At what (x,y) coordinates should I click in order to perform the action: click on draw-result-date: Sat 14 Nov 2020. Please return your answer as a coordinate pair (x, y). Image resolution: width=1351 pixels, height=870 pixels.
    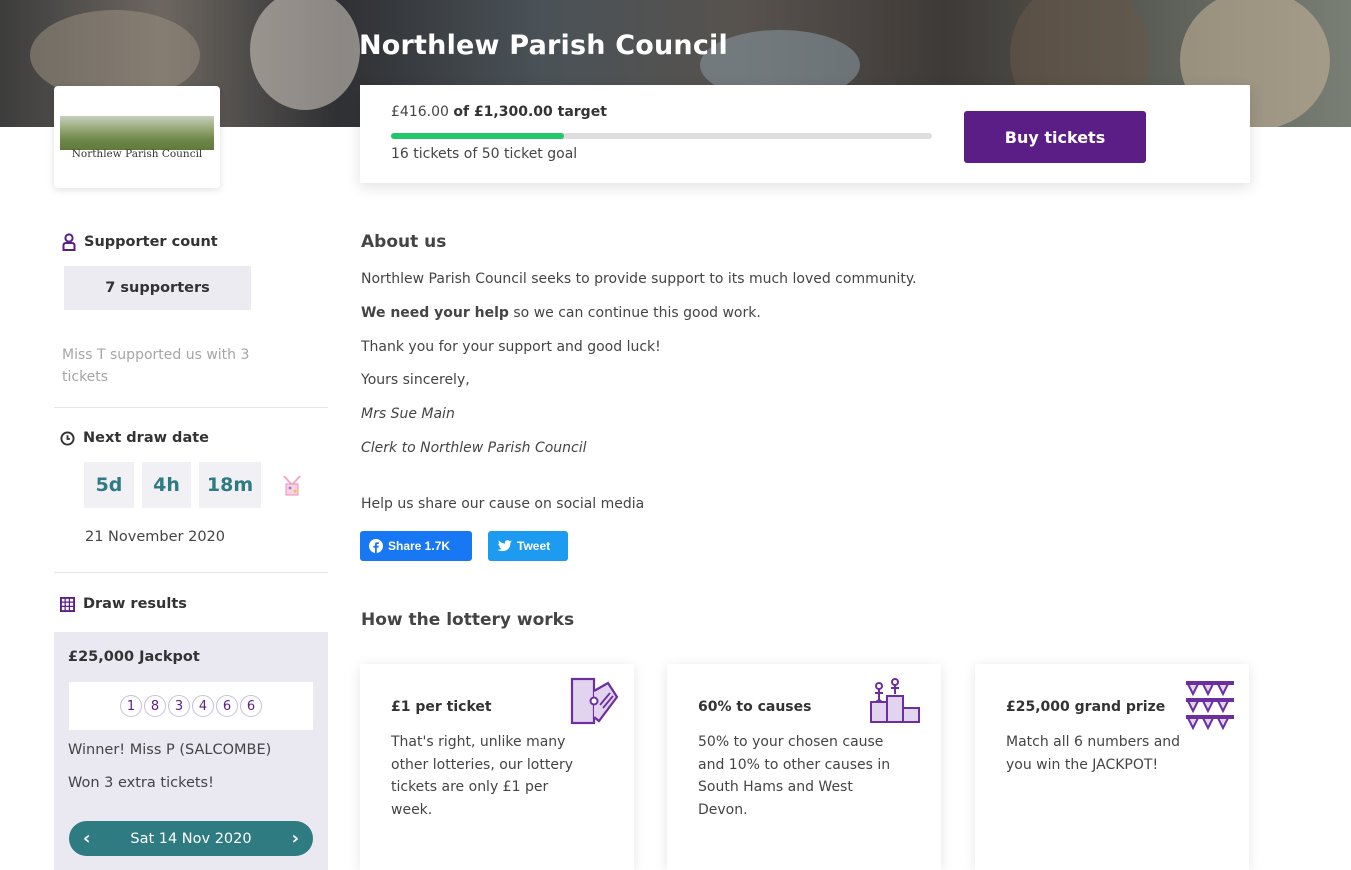
    Looking at the image, I should click on (191, 838).